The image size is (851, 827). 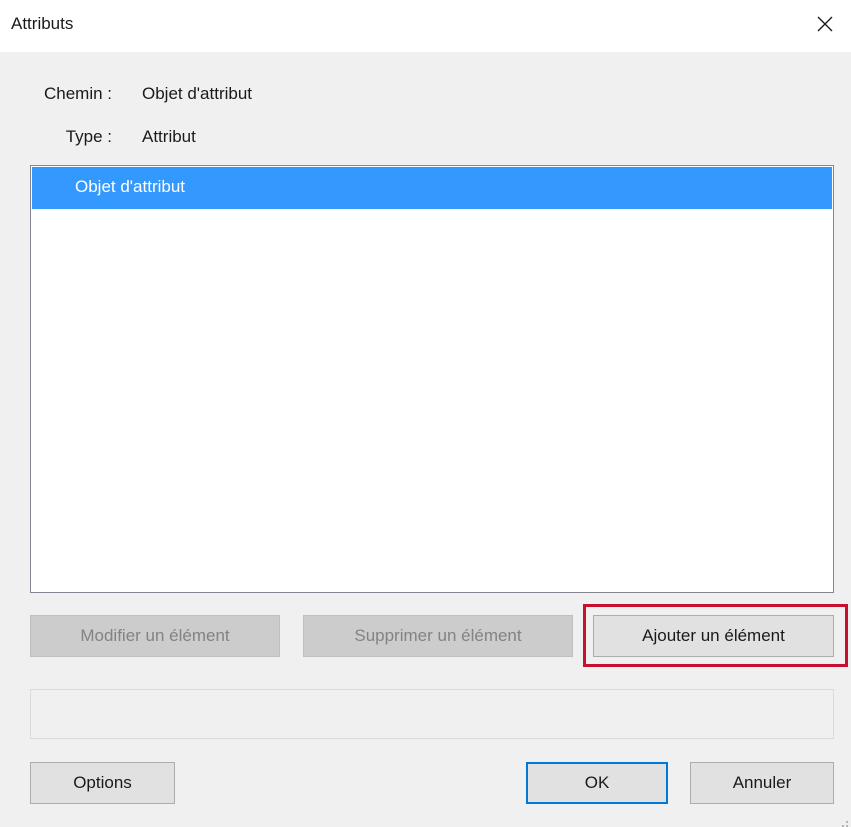 I want to click on options-label: Options, so click(x=102, y=782).